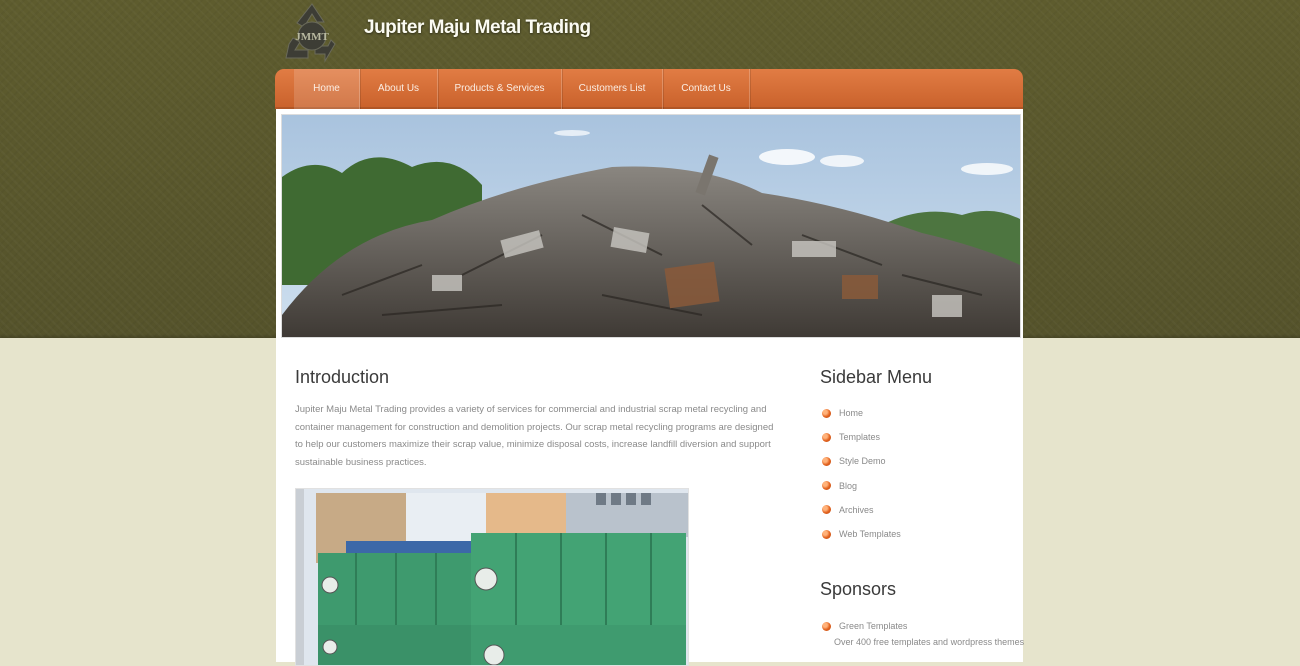 The height and width of the screenshot is (666, 1300). What do you see at coordinates (923, 626) in the screenshot?
I see `sponsor-link: Green Templates` at bounding box center [923, 626].